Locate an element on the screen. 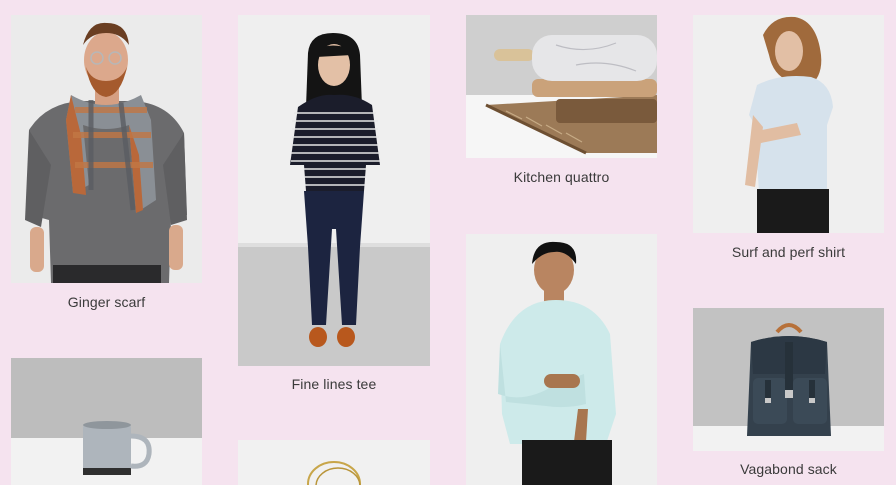 The image size is (896, 485). product-card-vagabond-sack: Vagabond sack is located at coordinates (788, 396).